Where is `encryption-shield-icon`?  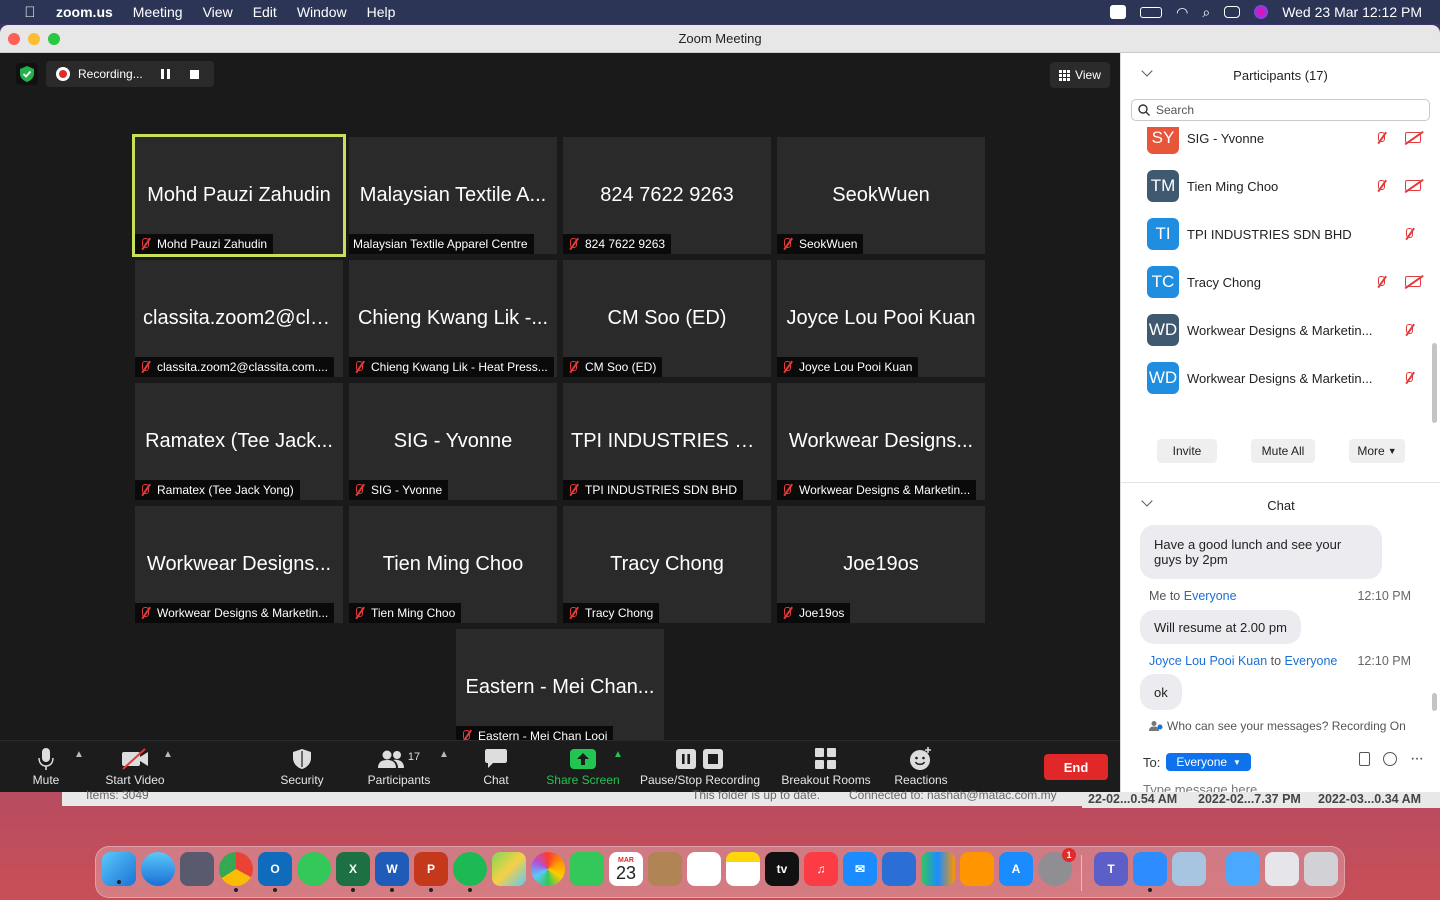 encryption-shield-icon is located at coordinates (27, 74).